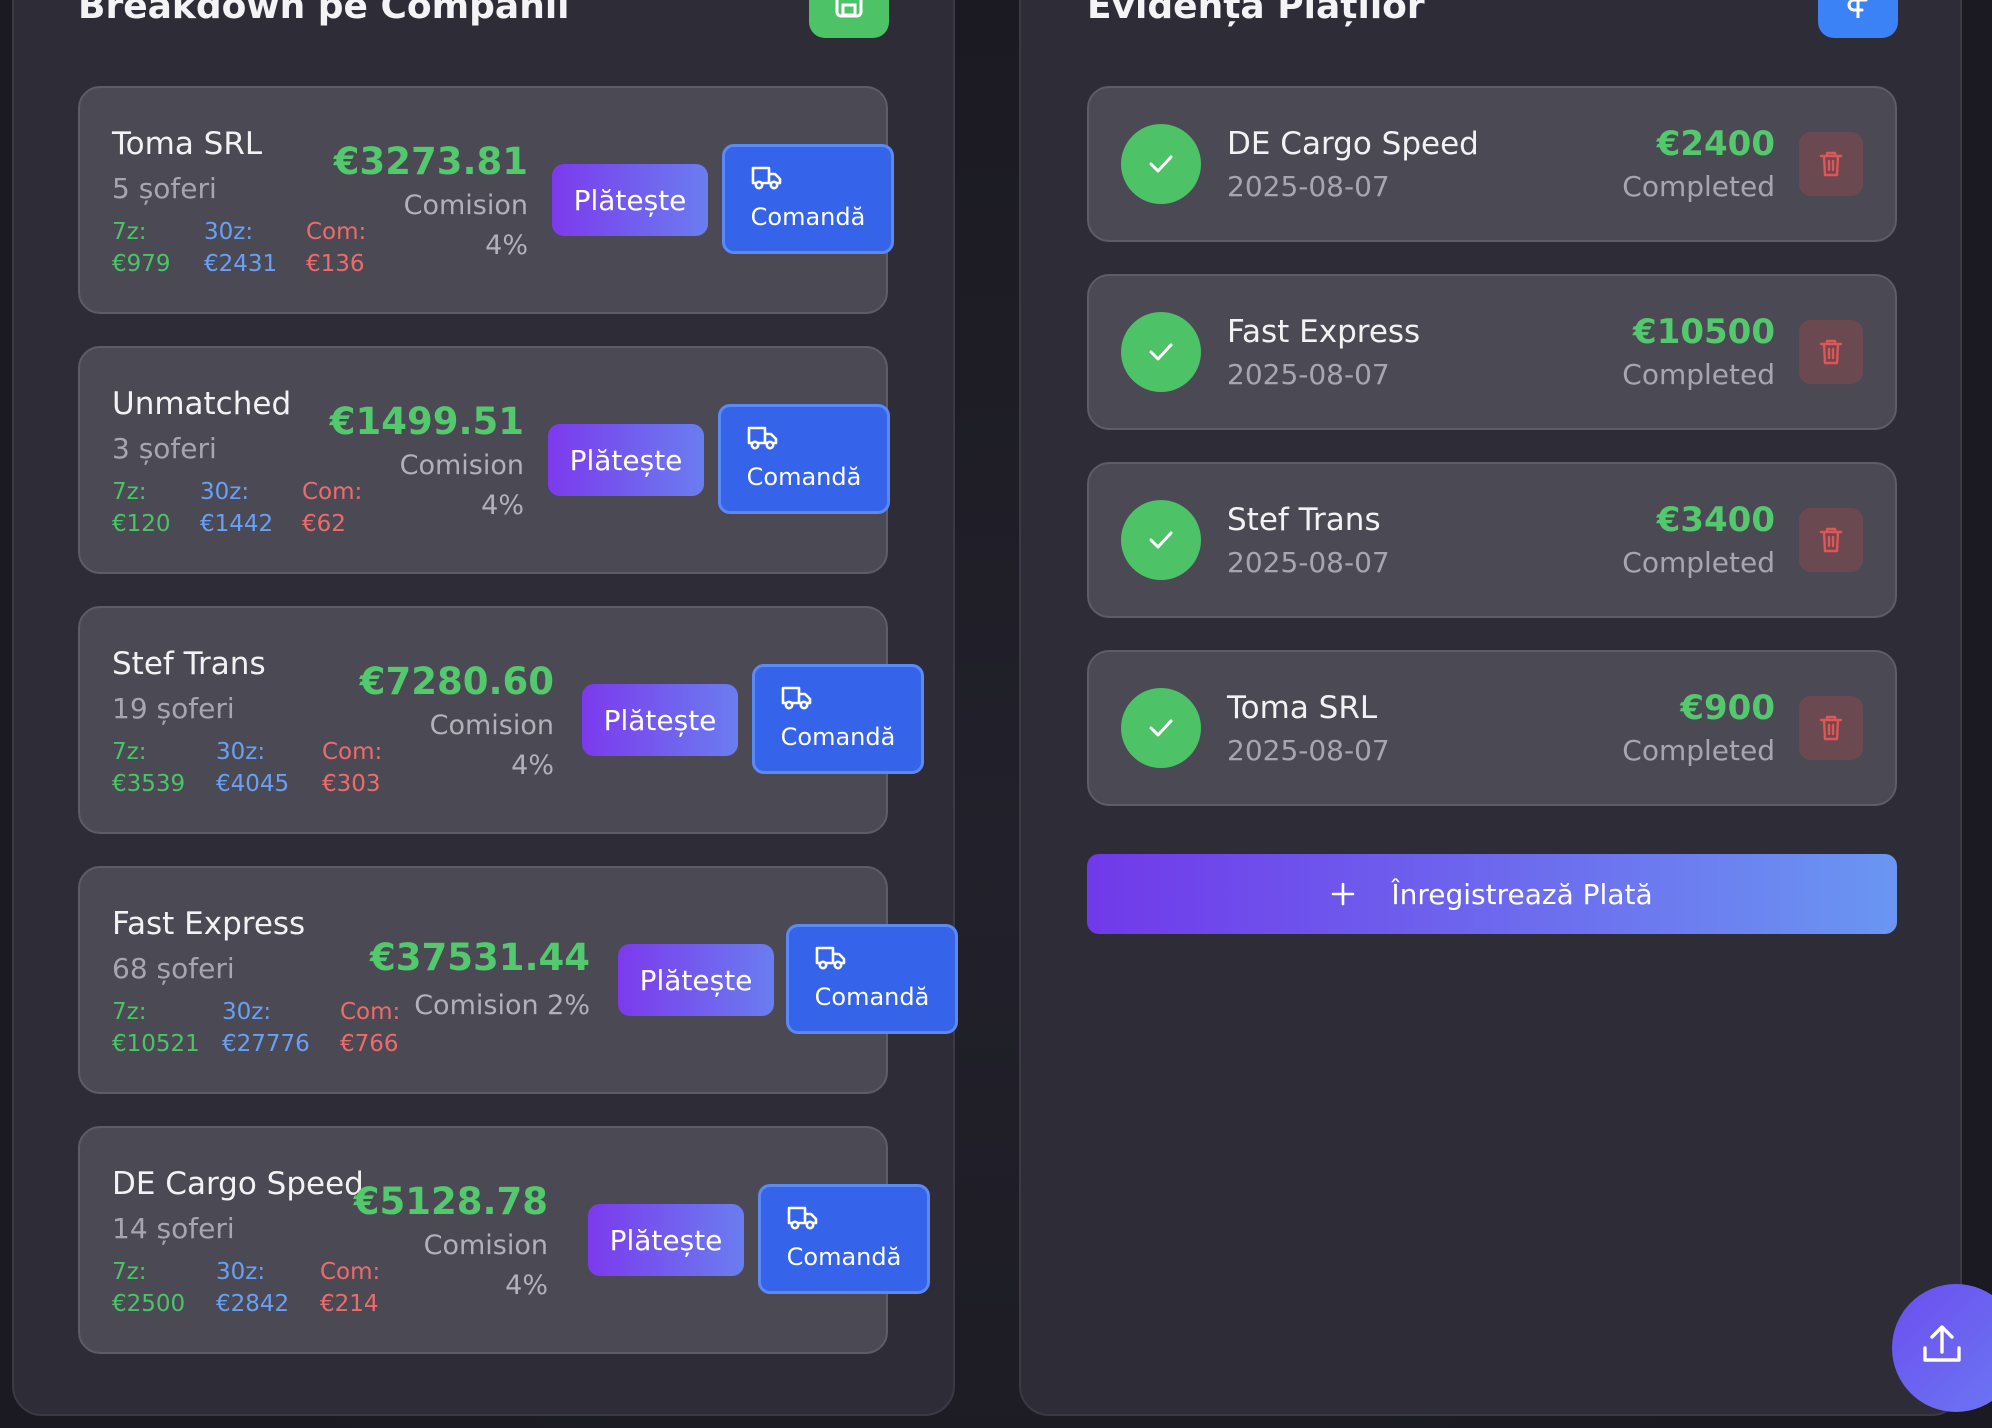 The height and width of the screenshot is (1428, 1992). What do you see at coordinates (209, 924) in the screenshot?
I see `company-name: Fast Express` at bounding box center [209, 924].